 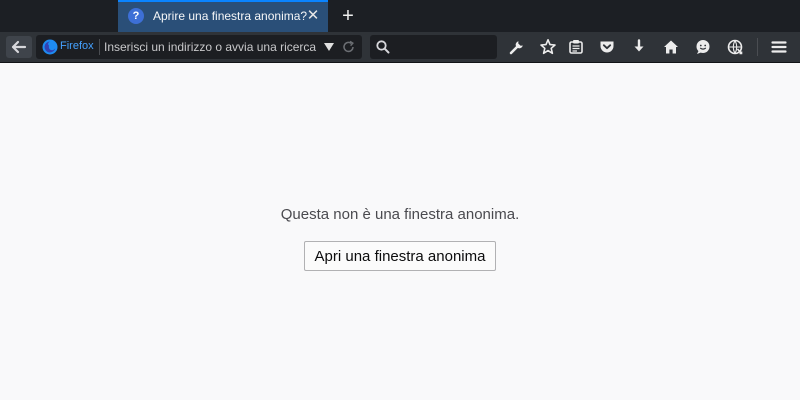 What do you see at coordinates (77, 46) in the screenshot?
I see `identity-label: Firefox` at bounding box center [77, 46].